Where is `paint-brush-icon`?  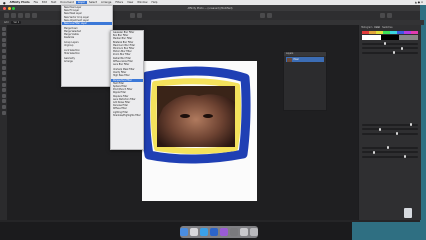
paint-brush-icon is located at coordinates (3, 56).